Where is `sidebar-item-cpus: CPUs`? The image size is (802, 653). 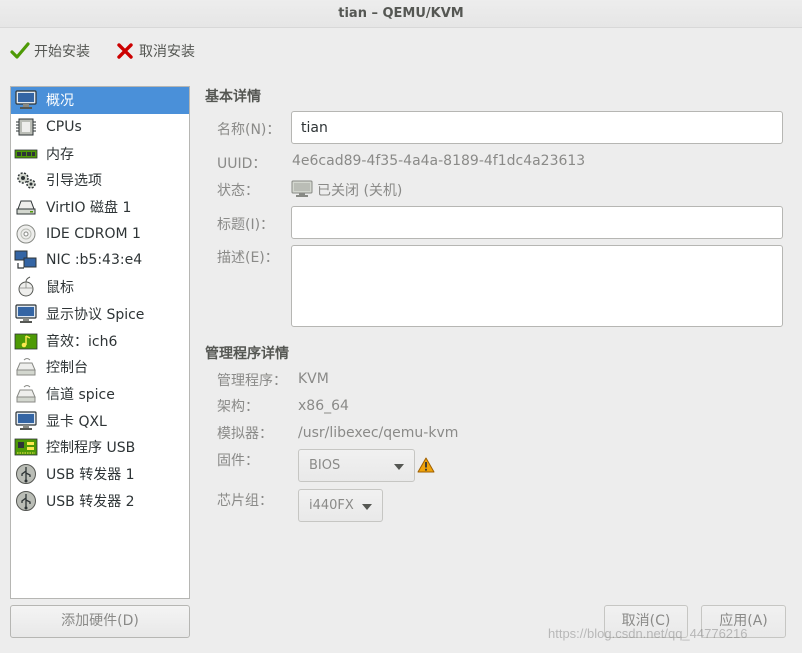 sidebar-item-cpus: CPUs is located at coordinates (100, 127).